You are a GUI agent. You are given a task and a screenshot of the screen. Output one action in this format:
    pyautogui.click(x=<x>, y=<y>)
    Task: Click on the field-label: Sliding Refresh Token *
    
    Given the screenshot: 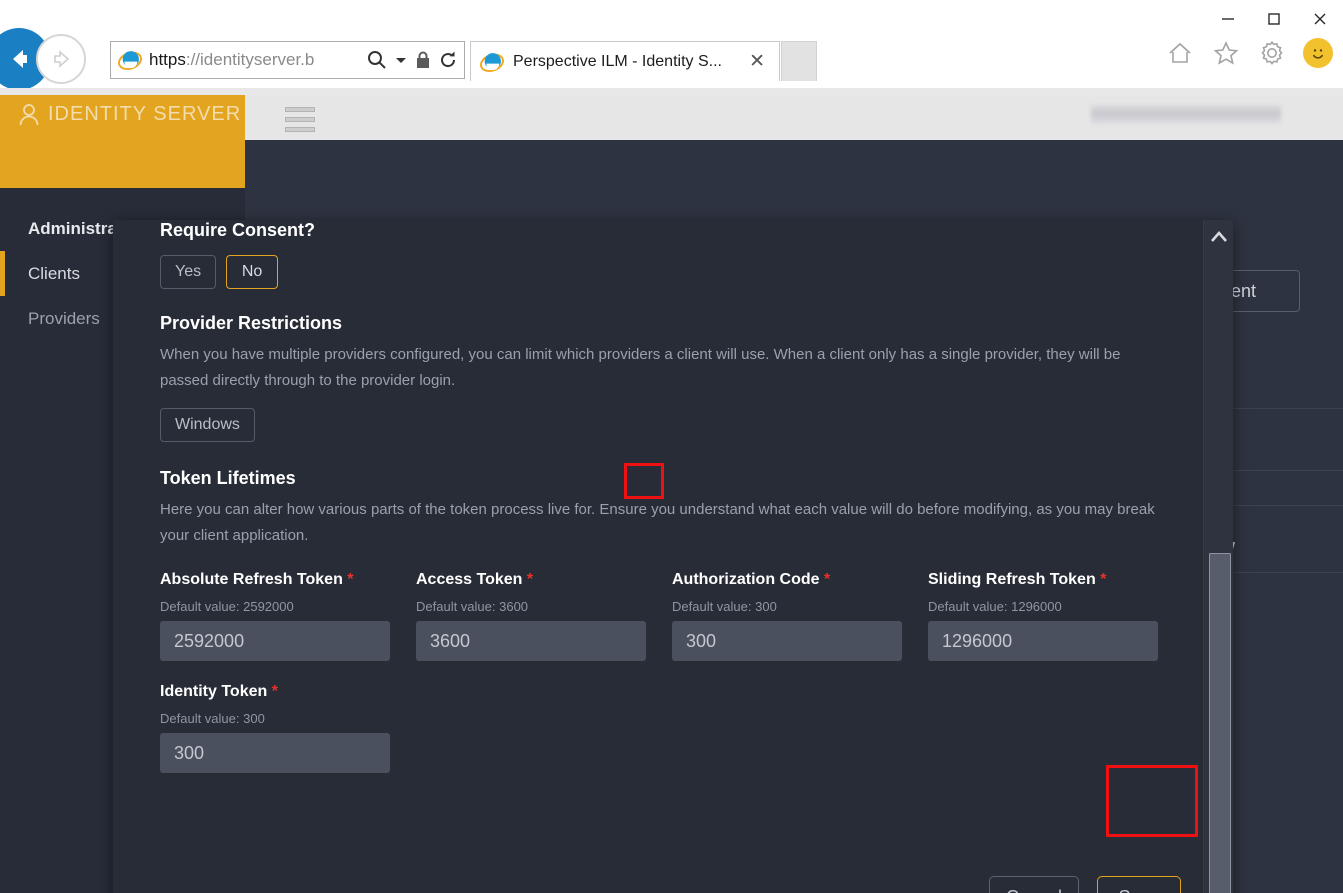 What is the action you would take?
    pyautogui.click(x=1043, y=580)
    